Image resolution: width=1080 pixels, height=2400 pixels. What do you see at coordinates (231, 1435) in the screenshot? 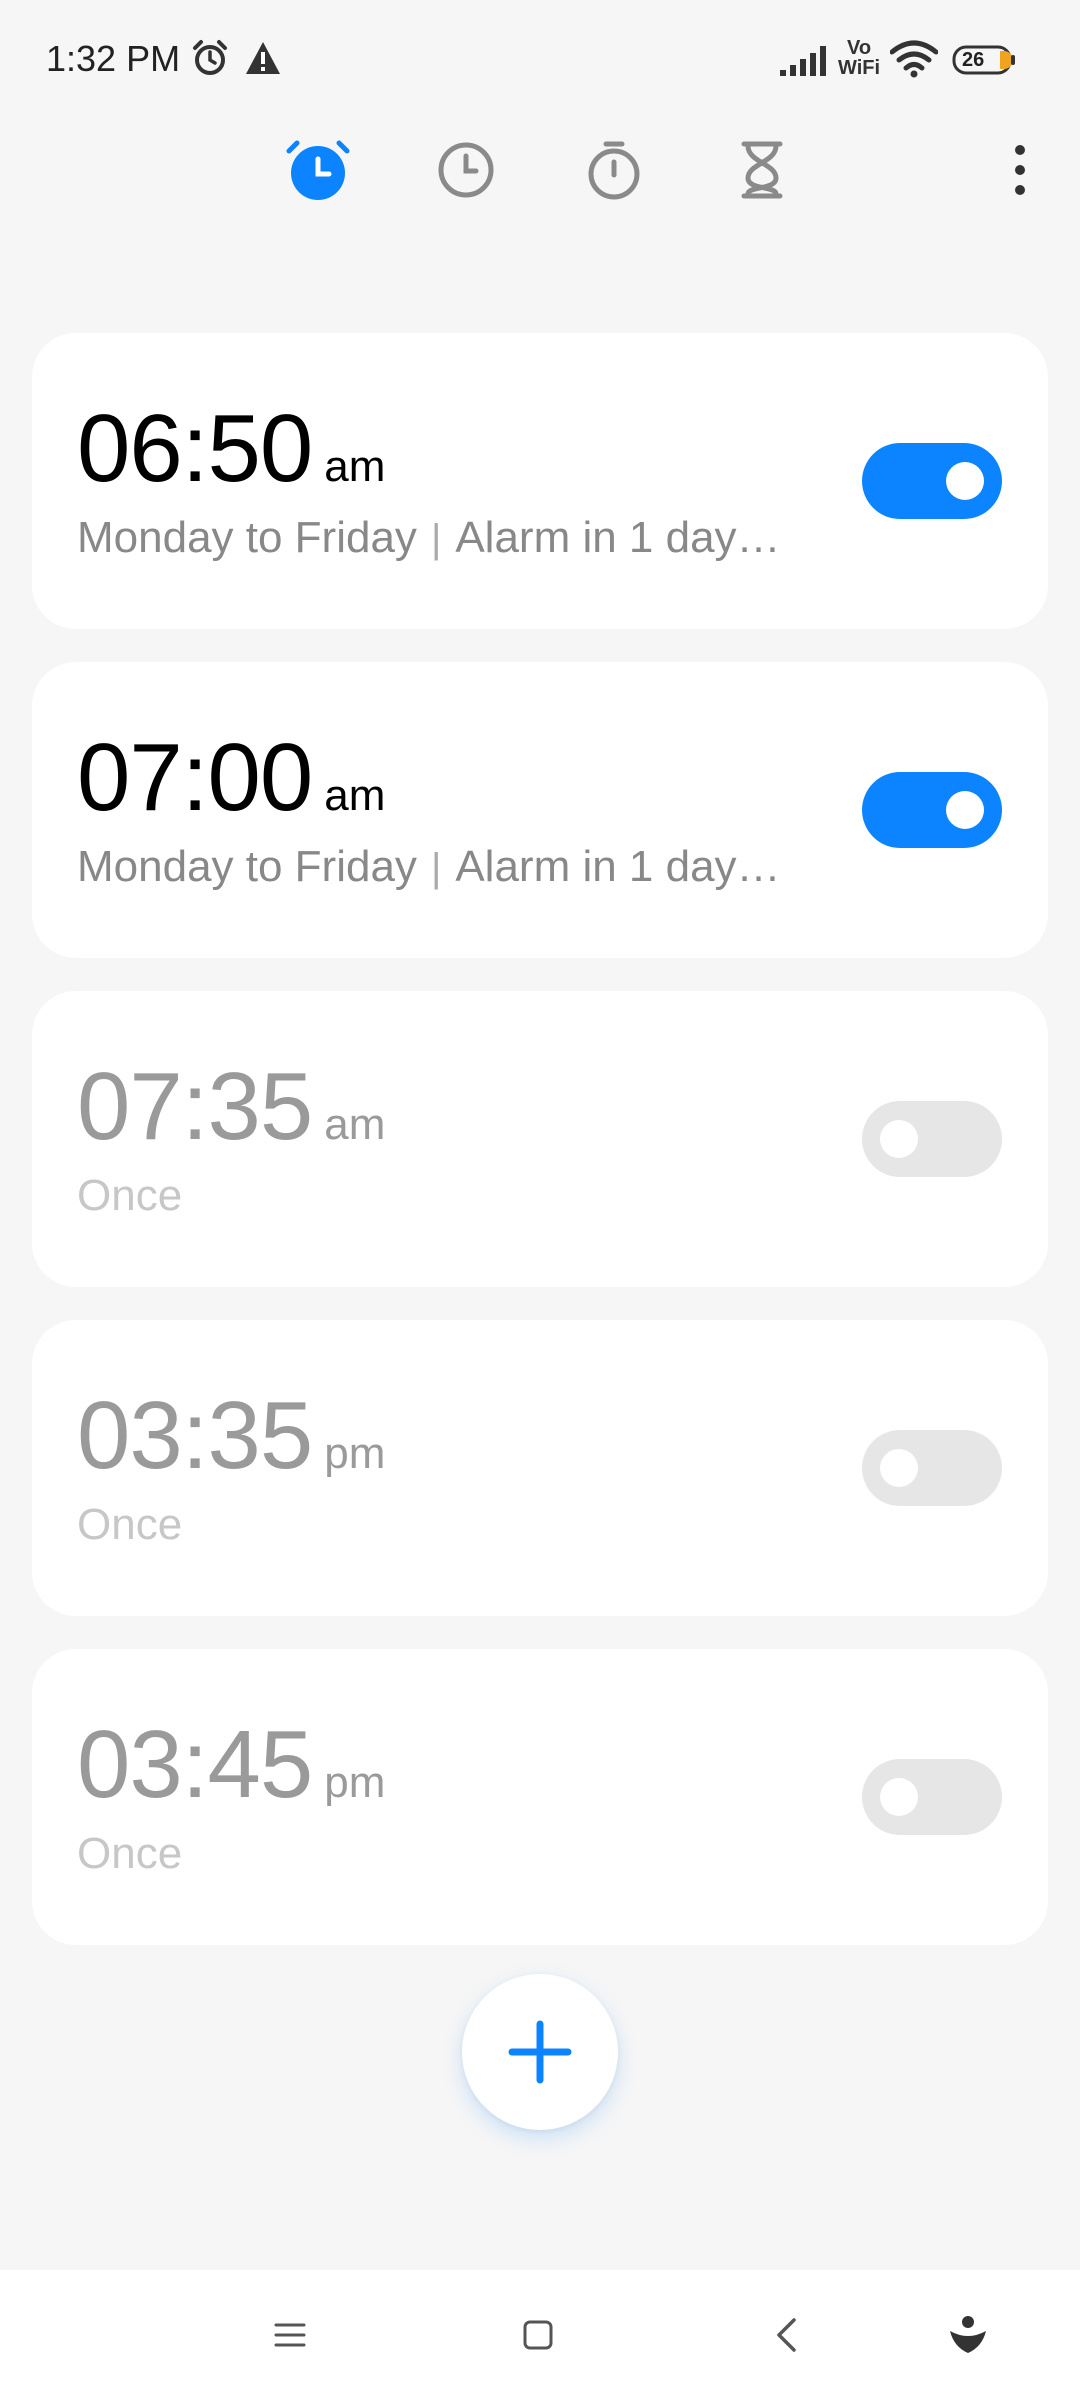
I see `alarm-time: 03:35 pm` at bounding box center [231, 1435].